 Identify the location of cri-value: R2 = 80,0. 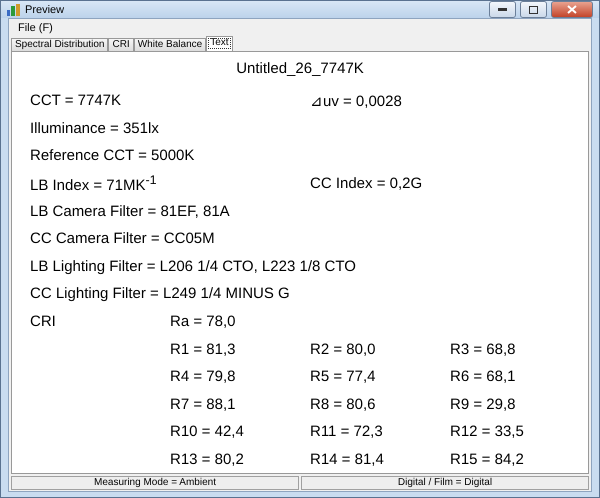
(343, 349).